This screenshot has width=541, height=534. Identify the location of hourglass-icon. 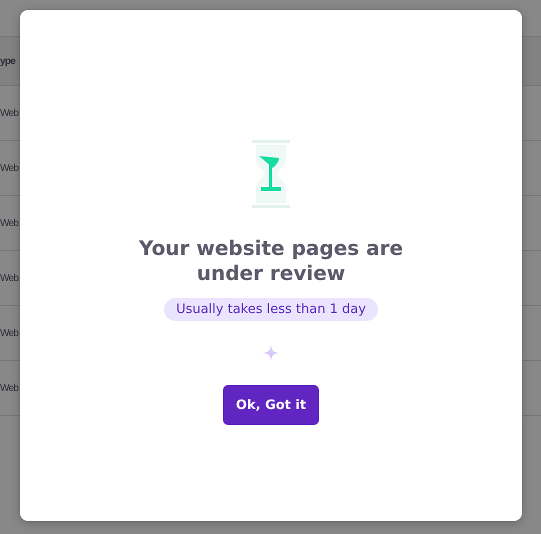
(271, 174).